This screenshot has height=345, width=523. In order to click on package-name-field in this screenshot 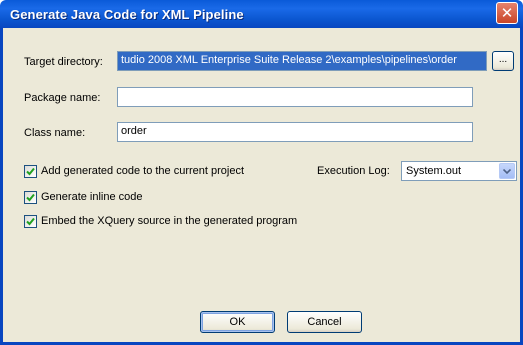, I will do `click(295, 97)`.